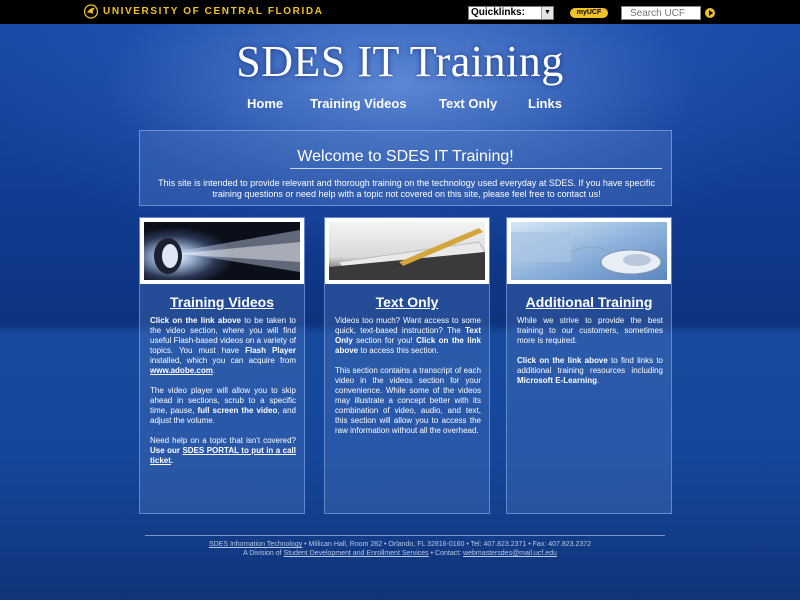 This screenshot has height=600, width=800. What do you see at coordinates (547, 13) in the screenshot?
I see `dropdown-arrow-icon: ▼` at bounding box center [547, 13].